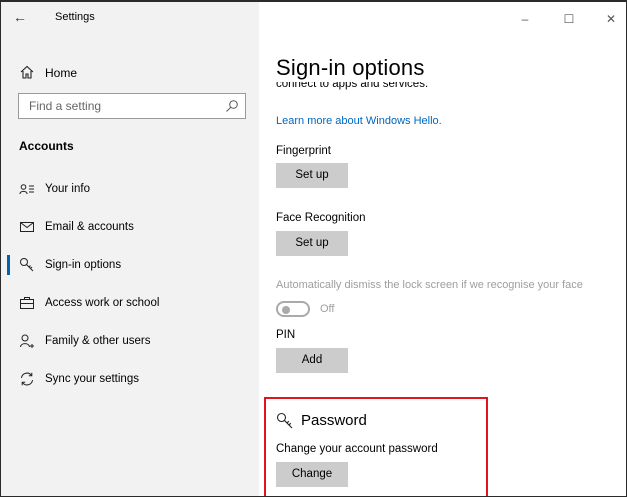 The width and height of the screenshot is (627, 497). Describe the element at coordinates (27, 72) in the screenshot. I see `home-icon` at that location.